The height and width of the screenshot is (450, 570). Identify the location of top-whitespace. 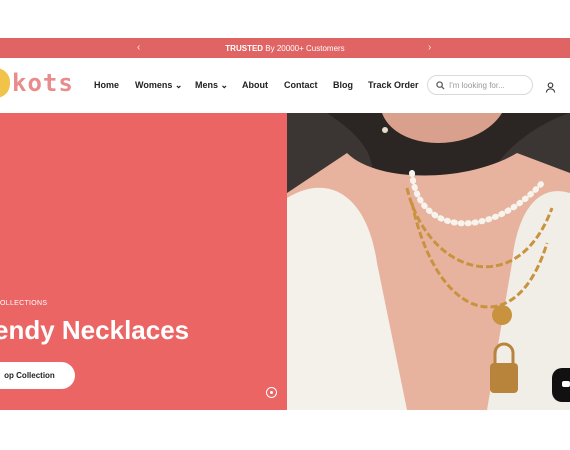
(285, 19).